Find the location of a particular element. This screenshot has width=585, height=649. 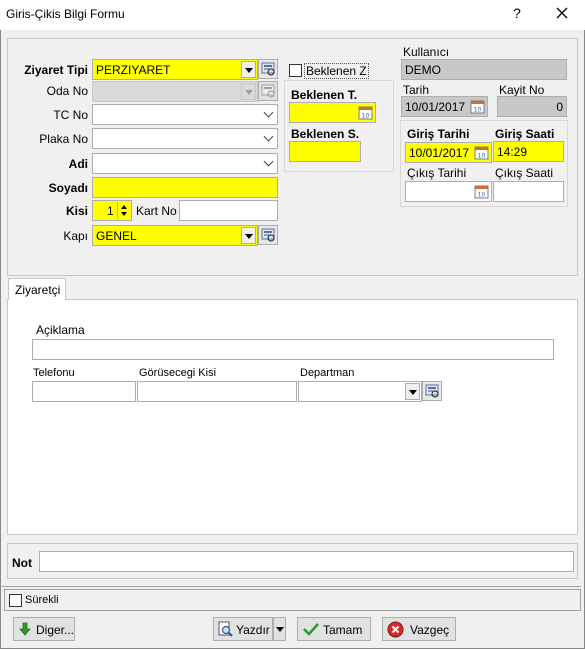

window-title: Giris-Çikis Bilgi Formu is located at coordinates (65, 14).